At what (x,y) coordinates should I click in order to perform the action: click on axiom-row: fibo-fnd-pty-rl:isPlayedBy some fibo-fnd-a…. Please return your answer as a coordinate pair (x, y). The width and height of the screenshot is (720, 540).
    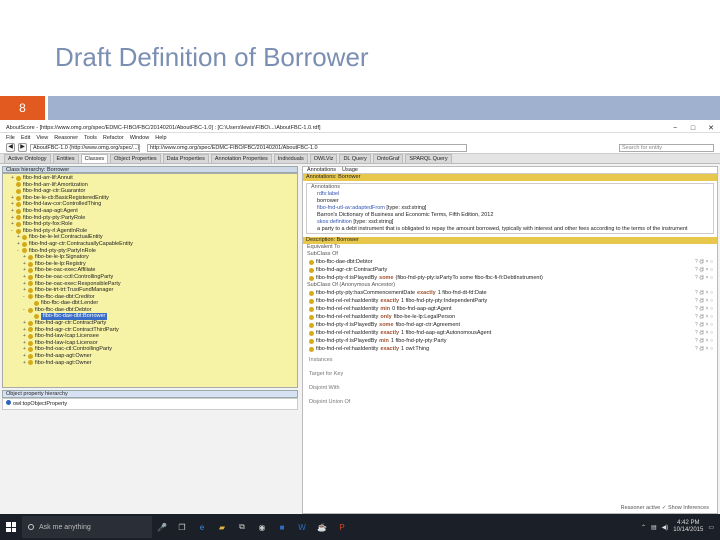
    Looking at the image, I should click on (510, 325).